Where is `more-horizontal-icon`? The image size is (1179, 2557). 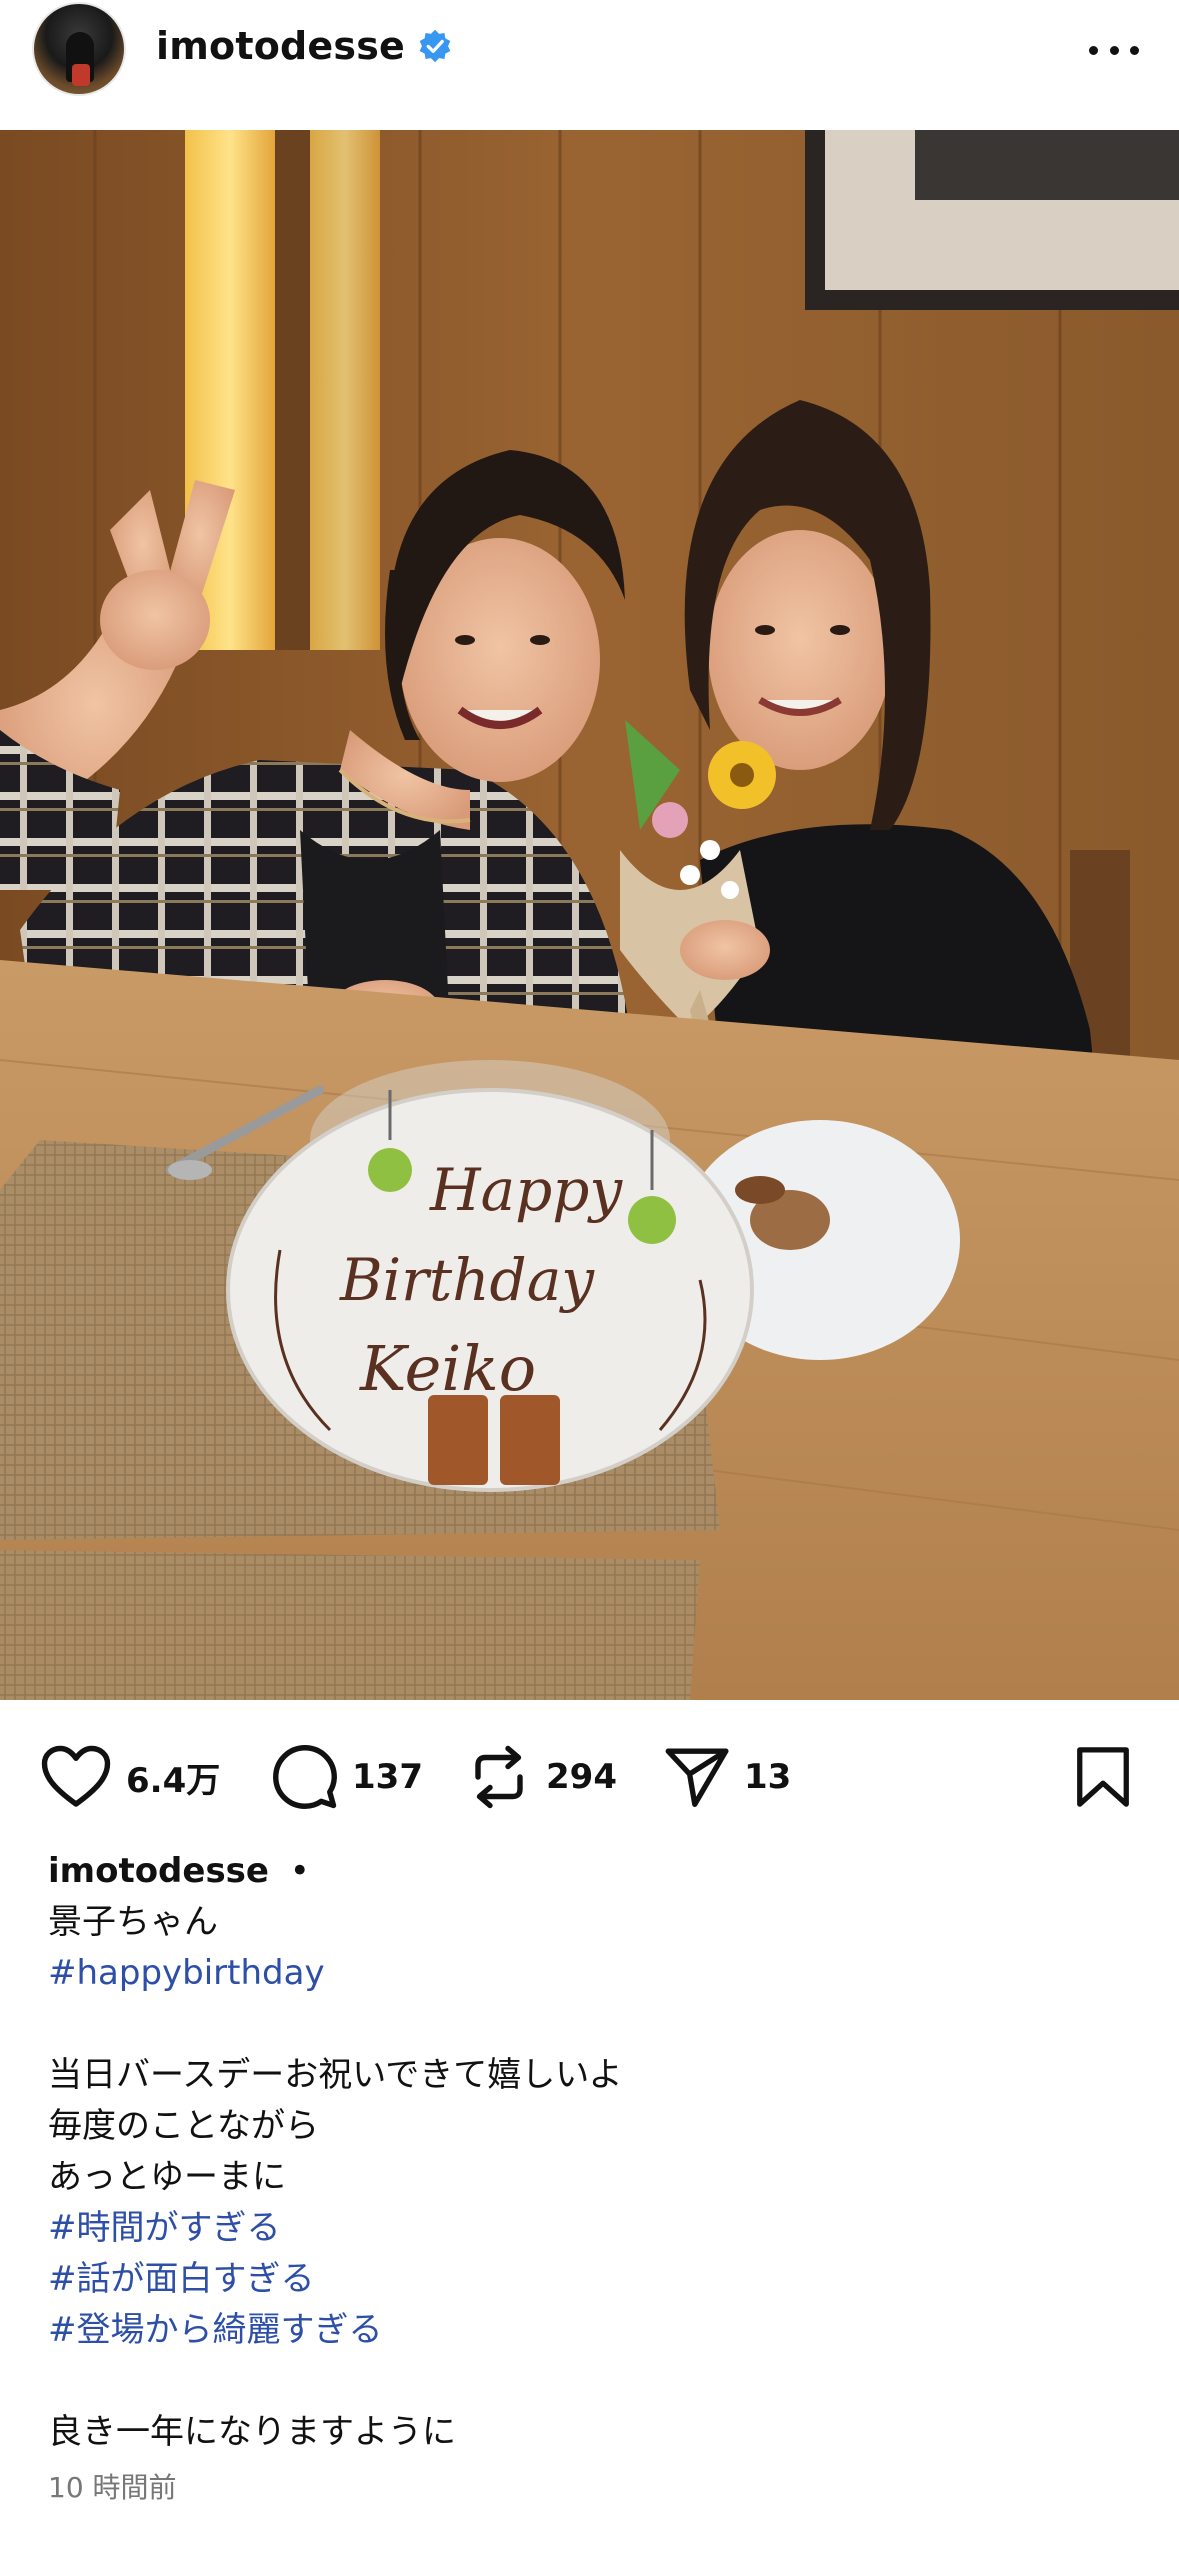 more-horizontal-icon is located at coordinates (1114, 50).